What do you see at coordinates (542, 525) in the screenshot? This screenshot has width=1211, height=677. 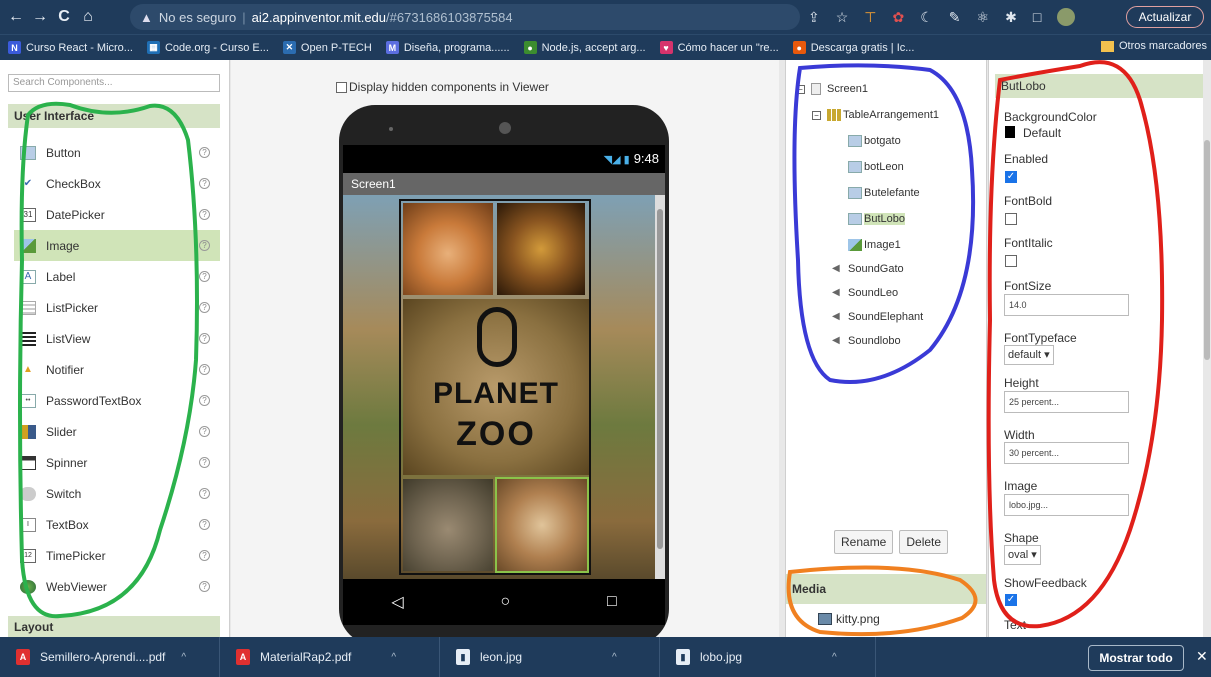 I see `butlobo-button` at bounding box center [542, 525].